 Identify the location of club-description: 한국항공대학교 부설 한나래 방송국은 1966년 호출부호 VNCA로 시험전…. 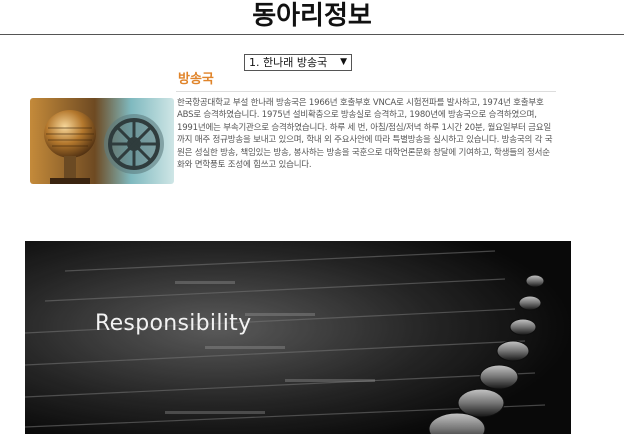
(365, 134).